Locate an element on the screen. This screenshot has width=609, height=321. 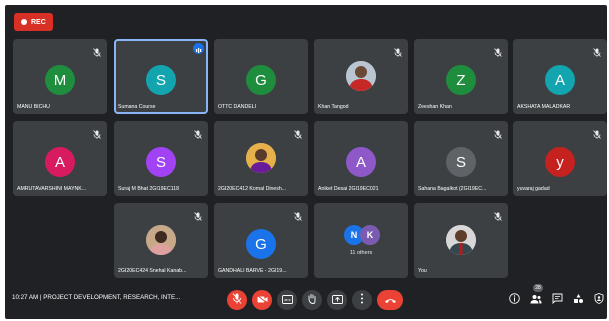
participant-name: You is located at coordinates (422, 271).